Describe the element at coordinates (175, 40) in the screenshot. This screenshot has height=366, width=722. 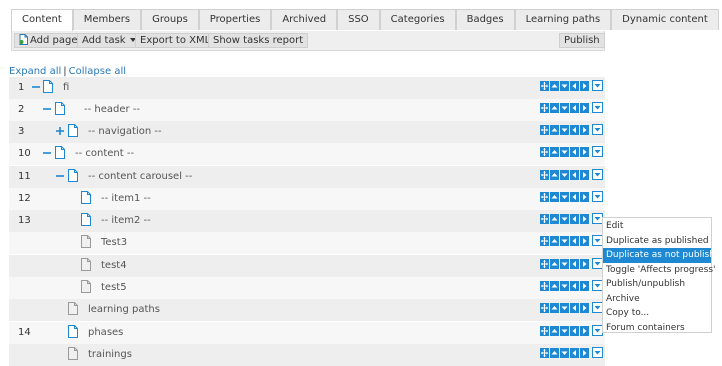
I see `export-xml-button: Export to XML` at that location.